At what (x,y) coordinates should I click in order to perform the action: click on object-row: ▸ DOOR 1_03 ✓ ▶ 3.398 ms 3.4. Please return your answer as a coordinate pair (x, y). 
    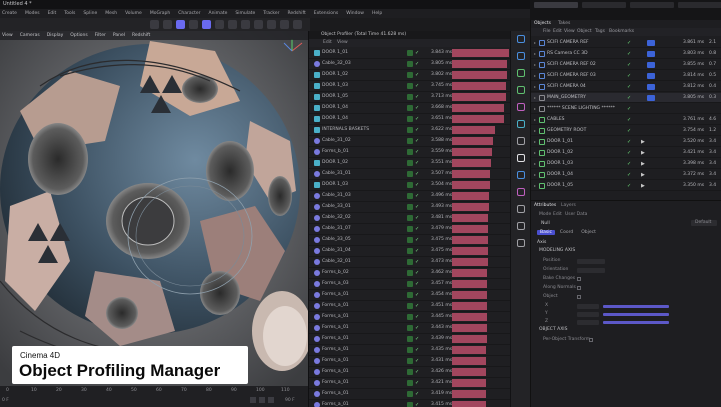
    Looking at the image, I should click on (626, 164).